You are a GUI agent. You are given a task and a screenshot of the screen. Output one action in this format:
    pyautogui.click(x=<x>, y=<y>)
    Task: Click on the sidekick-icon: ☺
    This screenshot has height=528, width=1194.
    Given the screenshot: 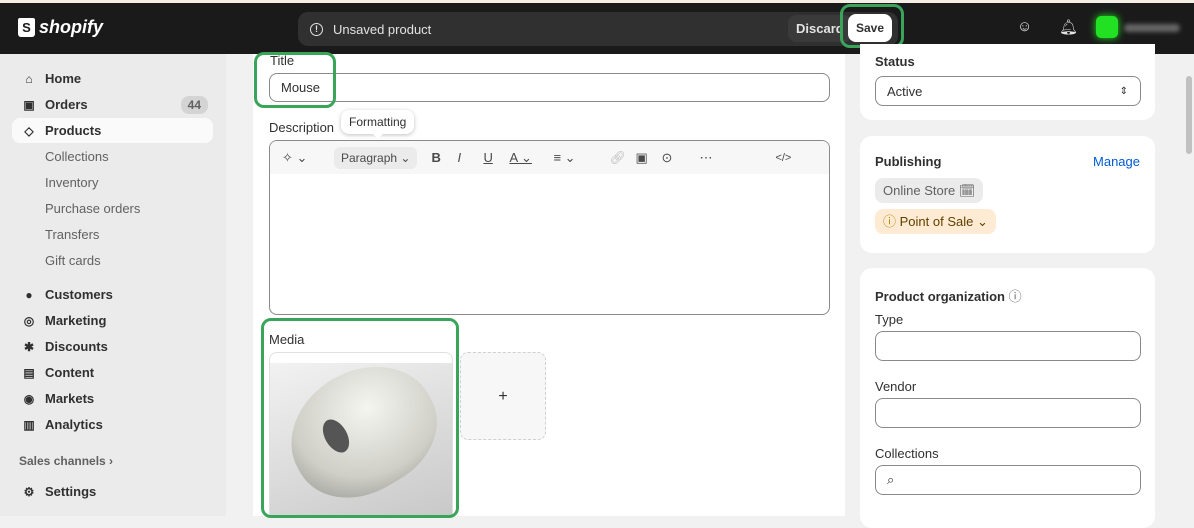 What is the action you would take?
    pyautogui.click(x=1024, y=26)
    